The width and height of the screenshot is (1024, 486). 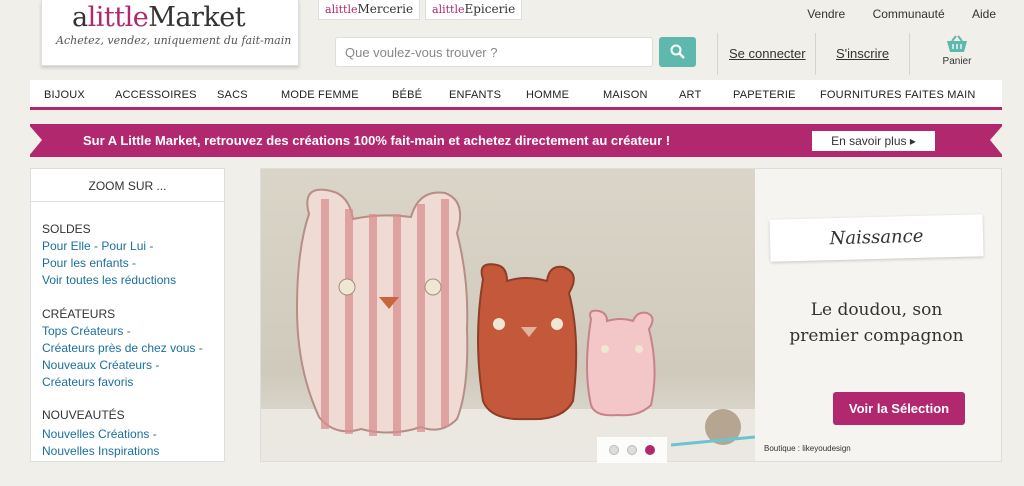 I want to click on top-links: Vendre Communauté Aide, so click(x=889, y=14).